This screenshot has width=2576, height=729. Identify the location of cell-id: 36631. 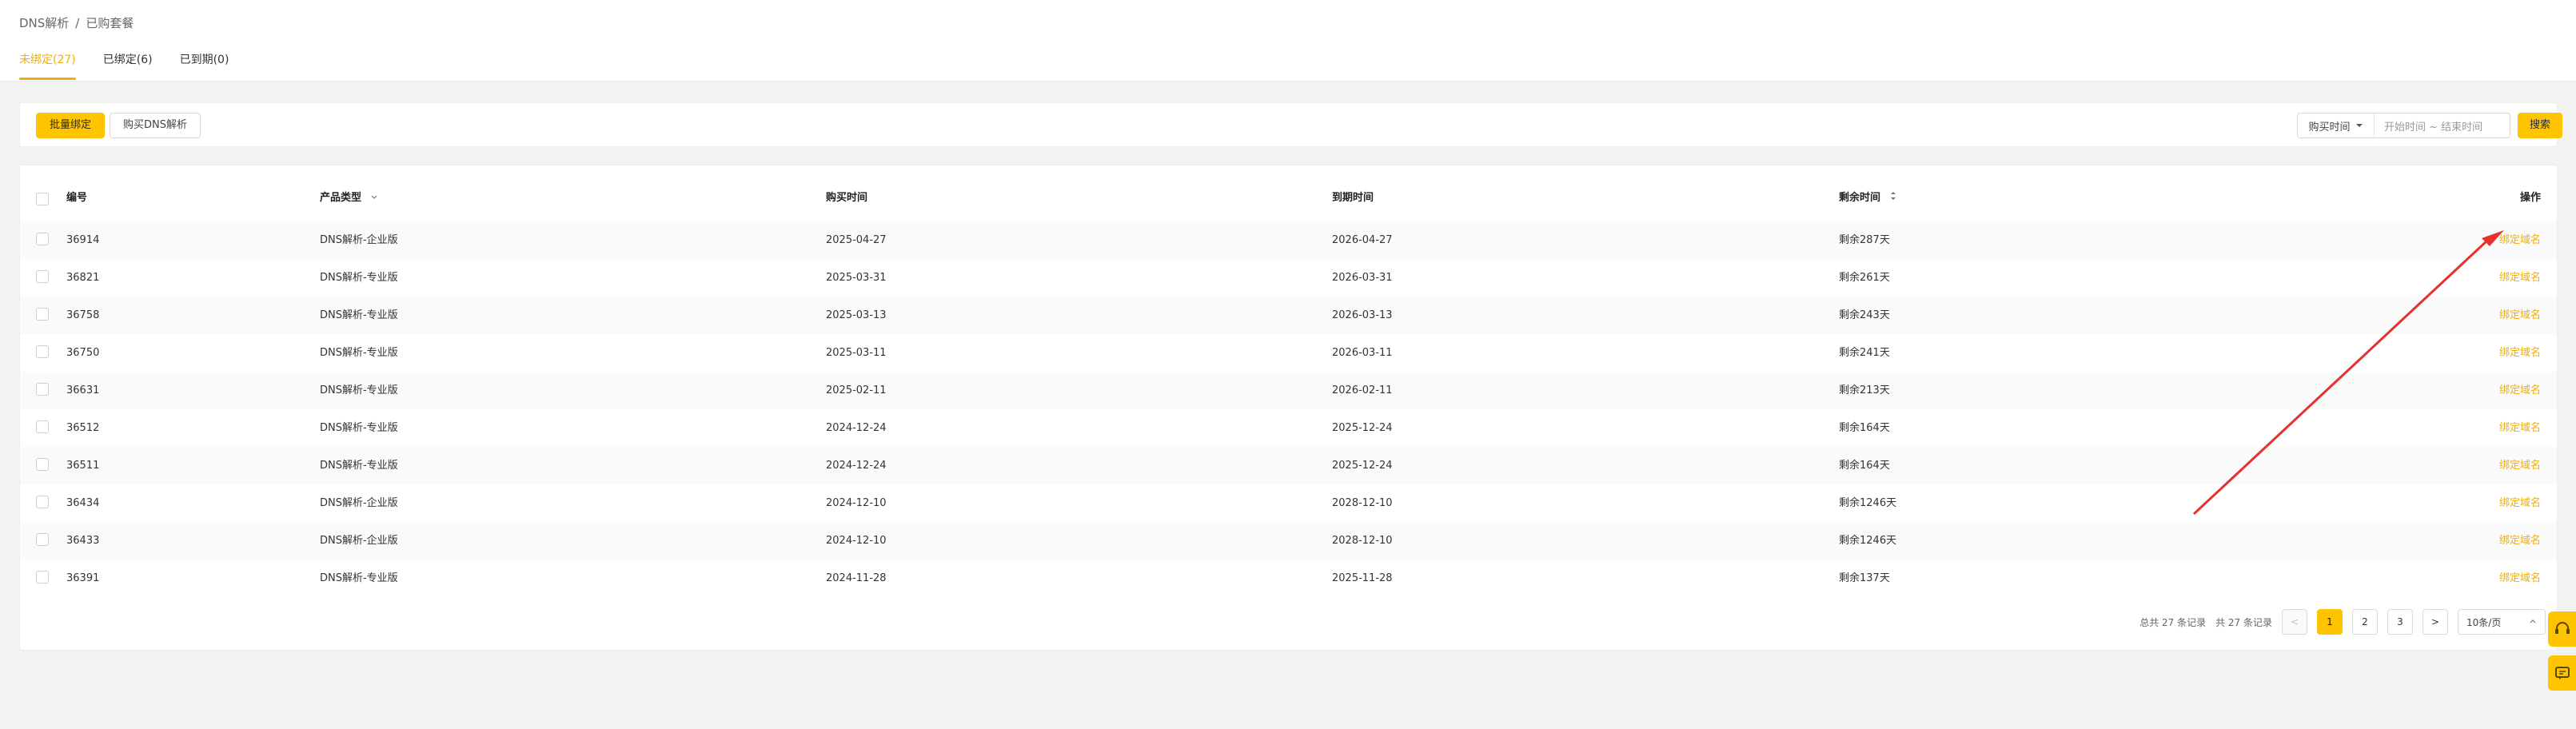
(83, 390).